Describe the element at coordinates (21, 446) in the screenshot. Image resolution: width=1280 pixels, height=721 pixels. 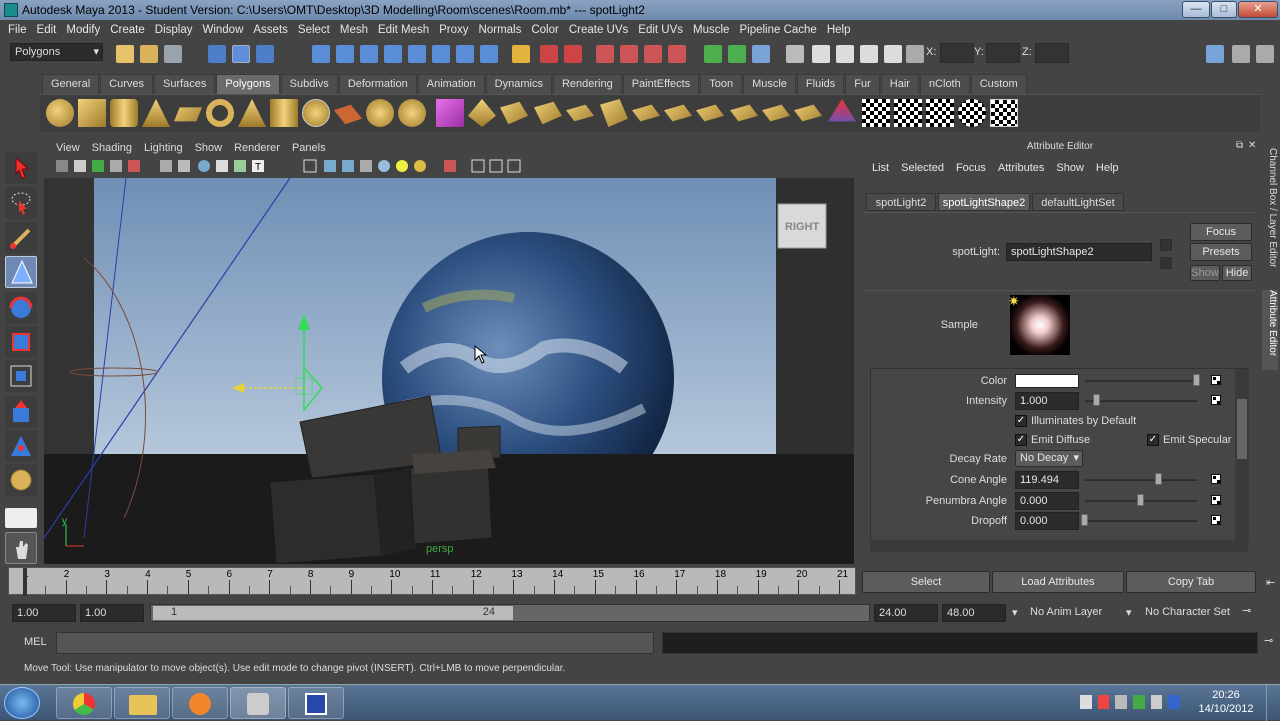
I see `show-manipulator-button` at that location.